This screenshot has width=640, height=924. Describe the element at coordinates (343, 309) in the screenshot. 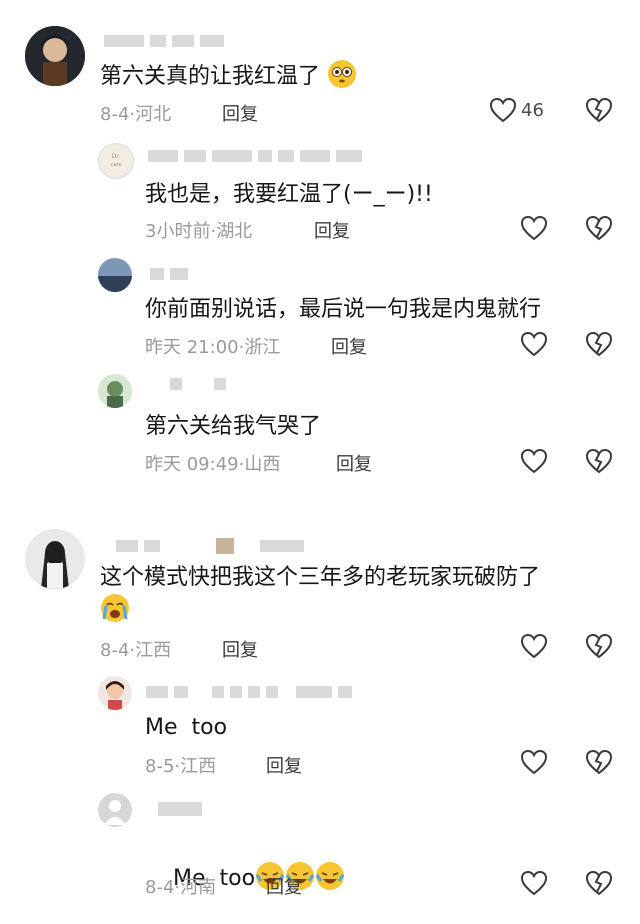

I see `comment-text: 你前面别说话，最后说一句我是内鬼就行` at that location.